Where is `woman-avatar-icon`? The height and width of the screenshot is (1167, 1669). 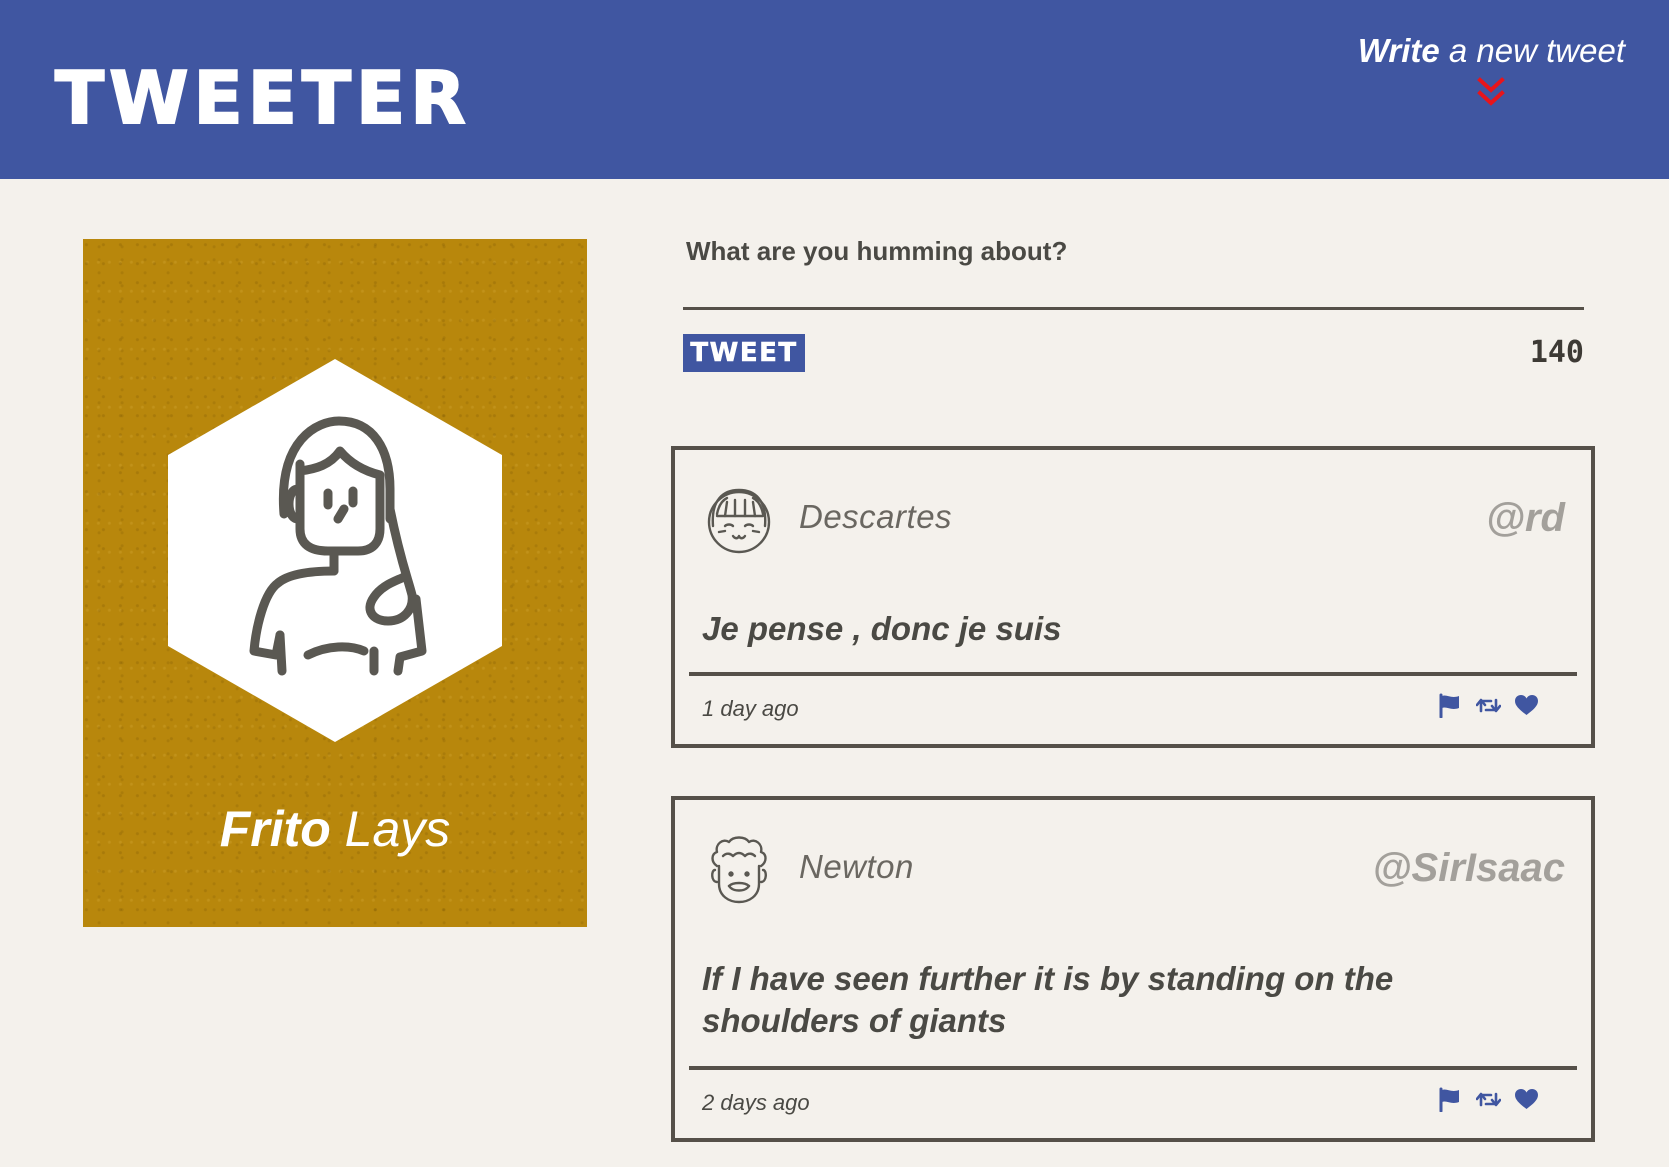 woman-avatar-icon is located at coordinates (335, 550).